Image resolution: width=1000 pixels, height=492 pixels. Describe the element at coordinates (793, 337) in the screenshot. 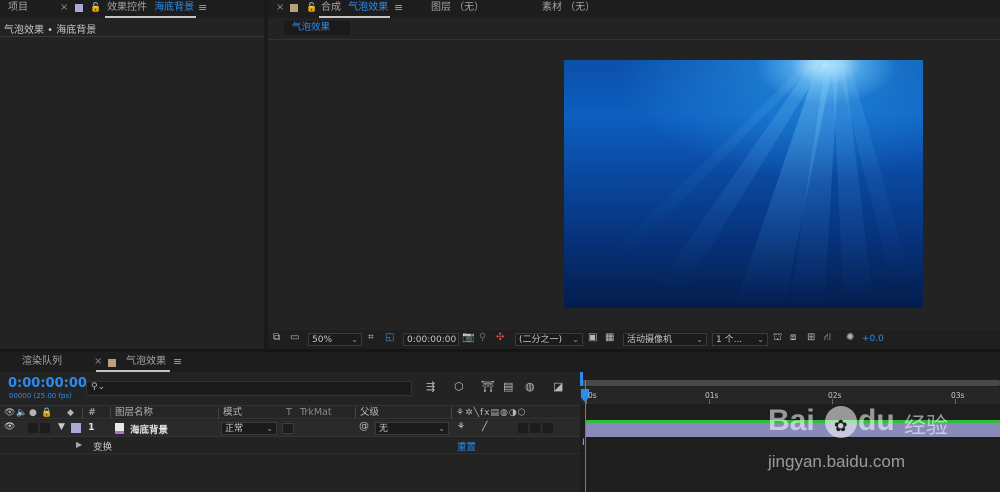

I see `fast-previews-icon: ⧈` at that location.